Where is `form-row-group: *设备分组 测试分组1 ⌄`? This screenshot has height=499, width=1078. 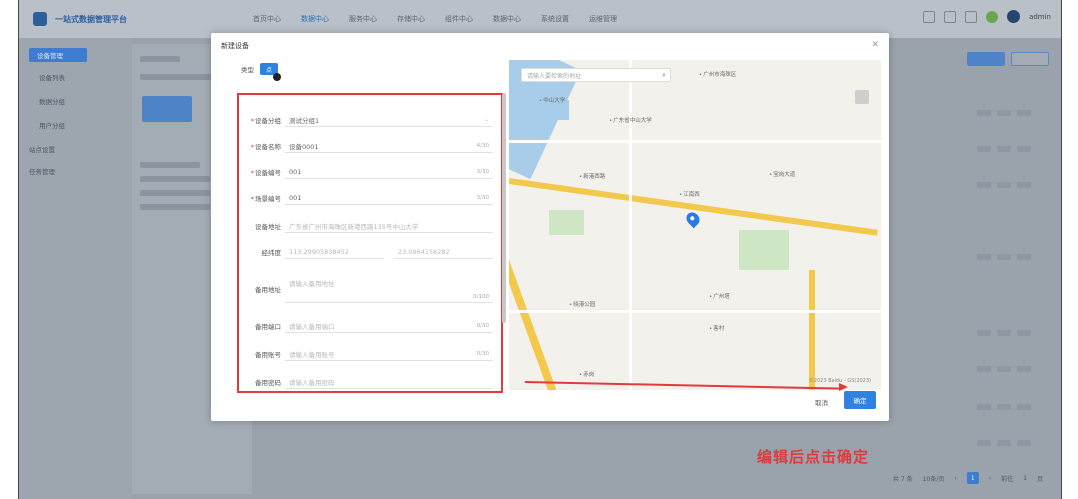
form-row-group: *设备分组 测试分组1 ⌄ is located at coordinates (370, 120).